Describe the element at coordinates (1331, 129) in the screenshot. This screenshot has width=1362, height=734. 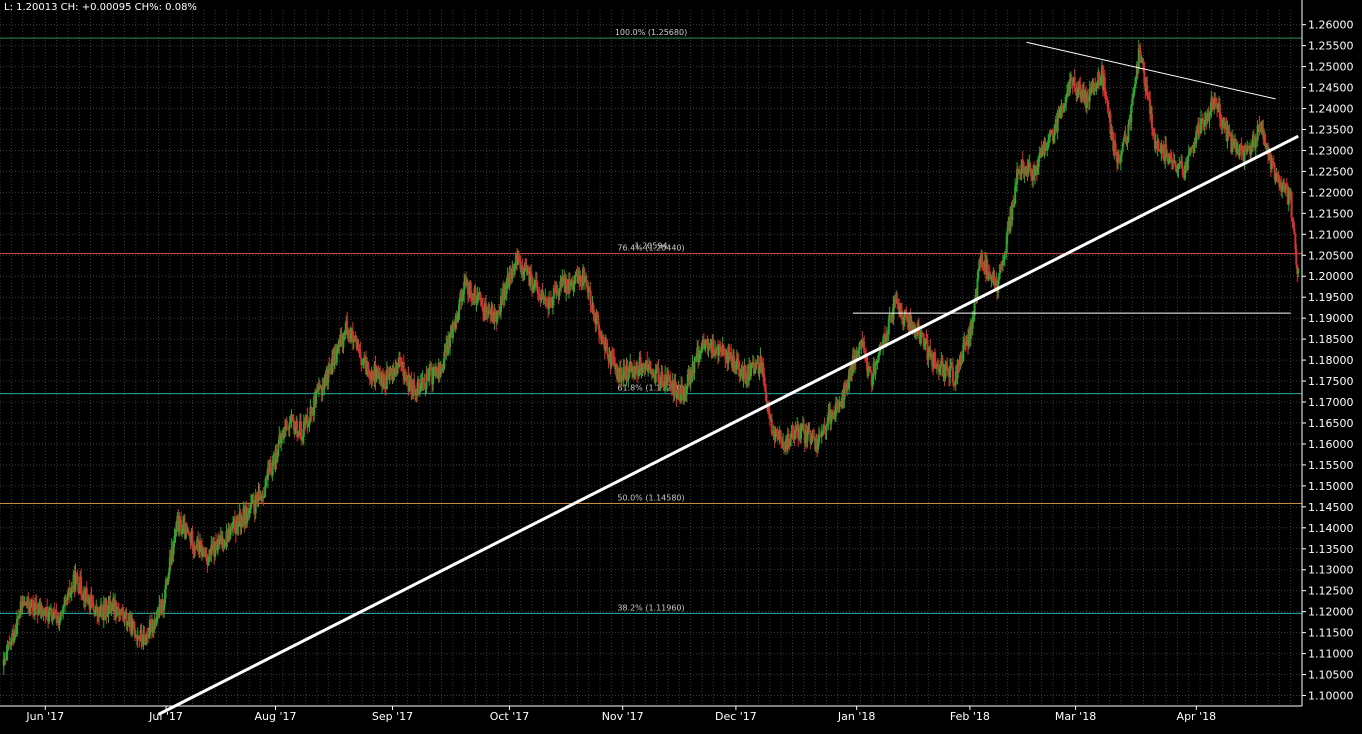
I see `y-tick-label: 1.23500` at that location.